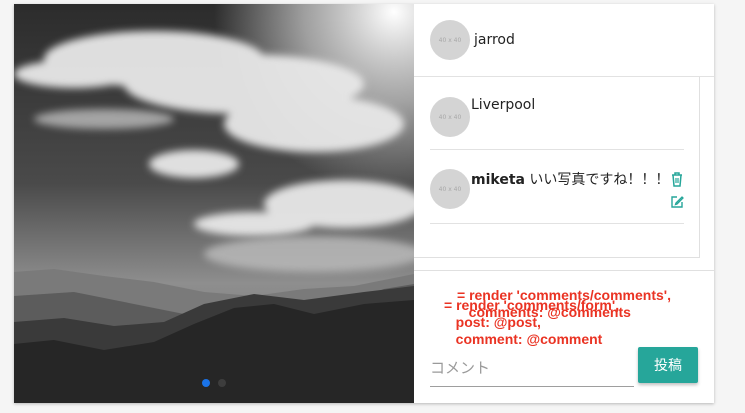 This screenshot has width=745, height=413. Describe the element at coordinates (214, 383) in the screenshot. I see `carousel-indicators` at that location.